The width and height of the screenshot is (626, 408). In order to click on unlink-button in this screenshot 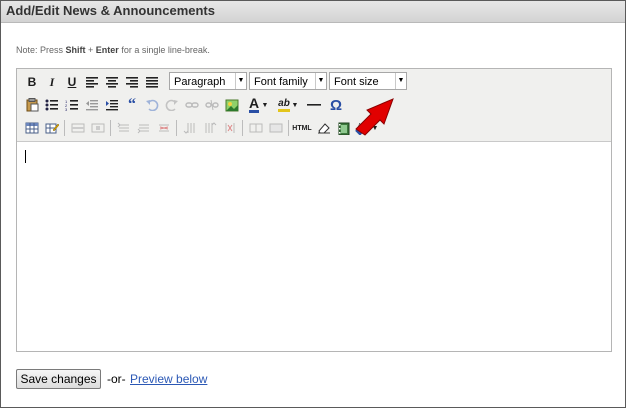, I will do `click(212, 105)`.